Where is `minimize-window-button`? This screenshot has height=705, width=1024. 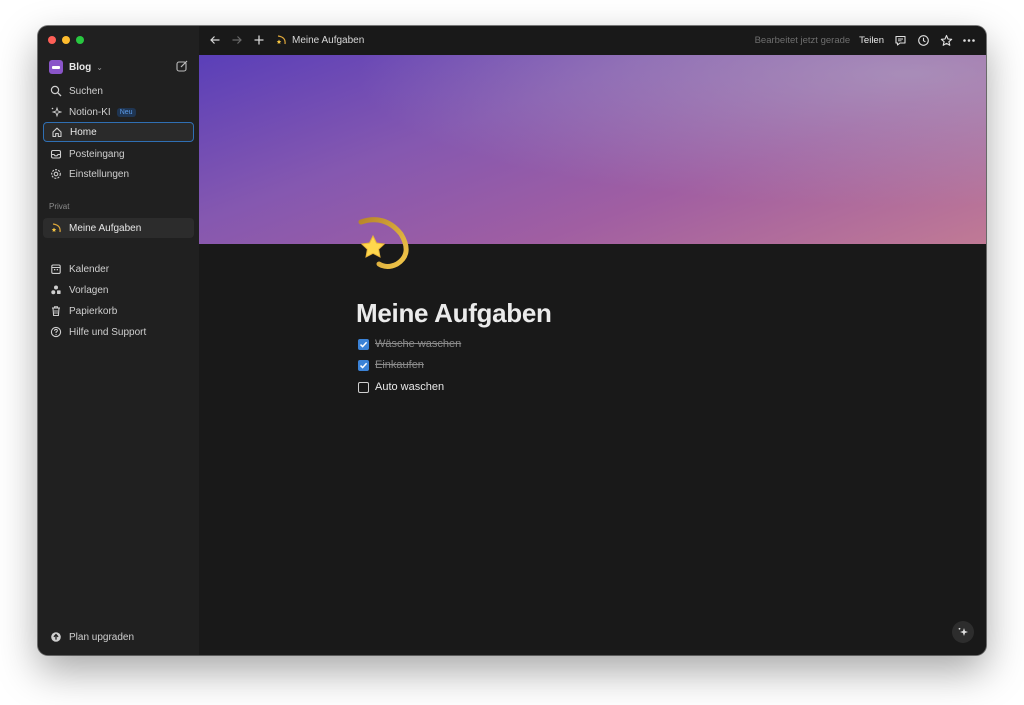 minimize-window-button is located at coordinates (66, 40).